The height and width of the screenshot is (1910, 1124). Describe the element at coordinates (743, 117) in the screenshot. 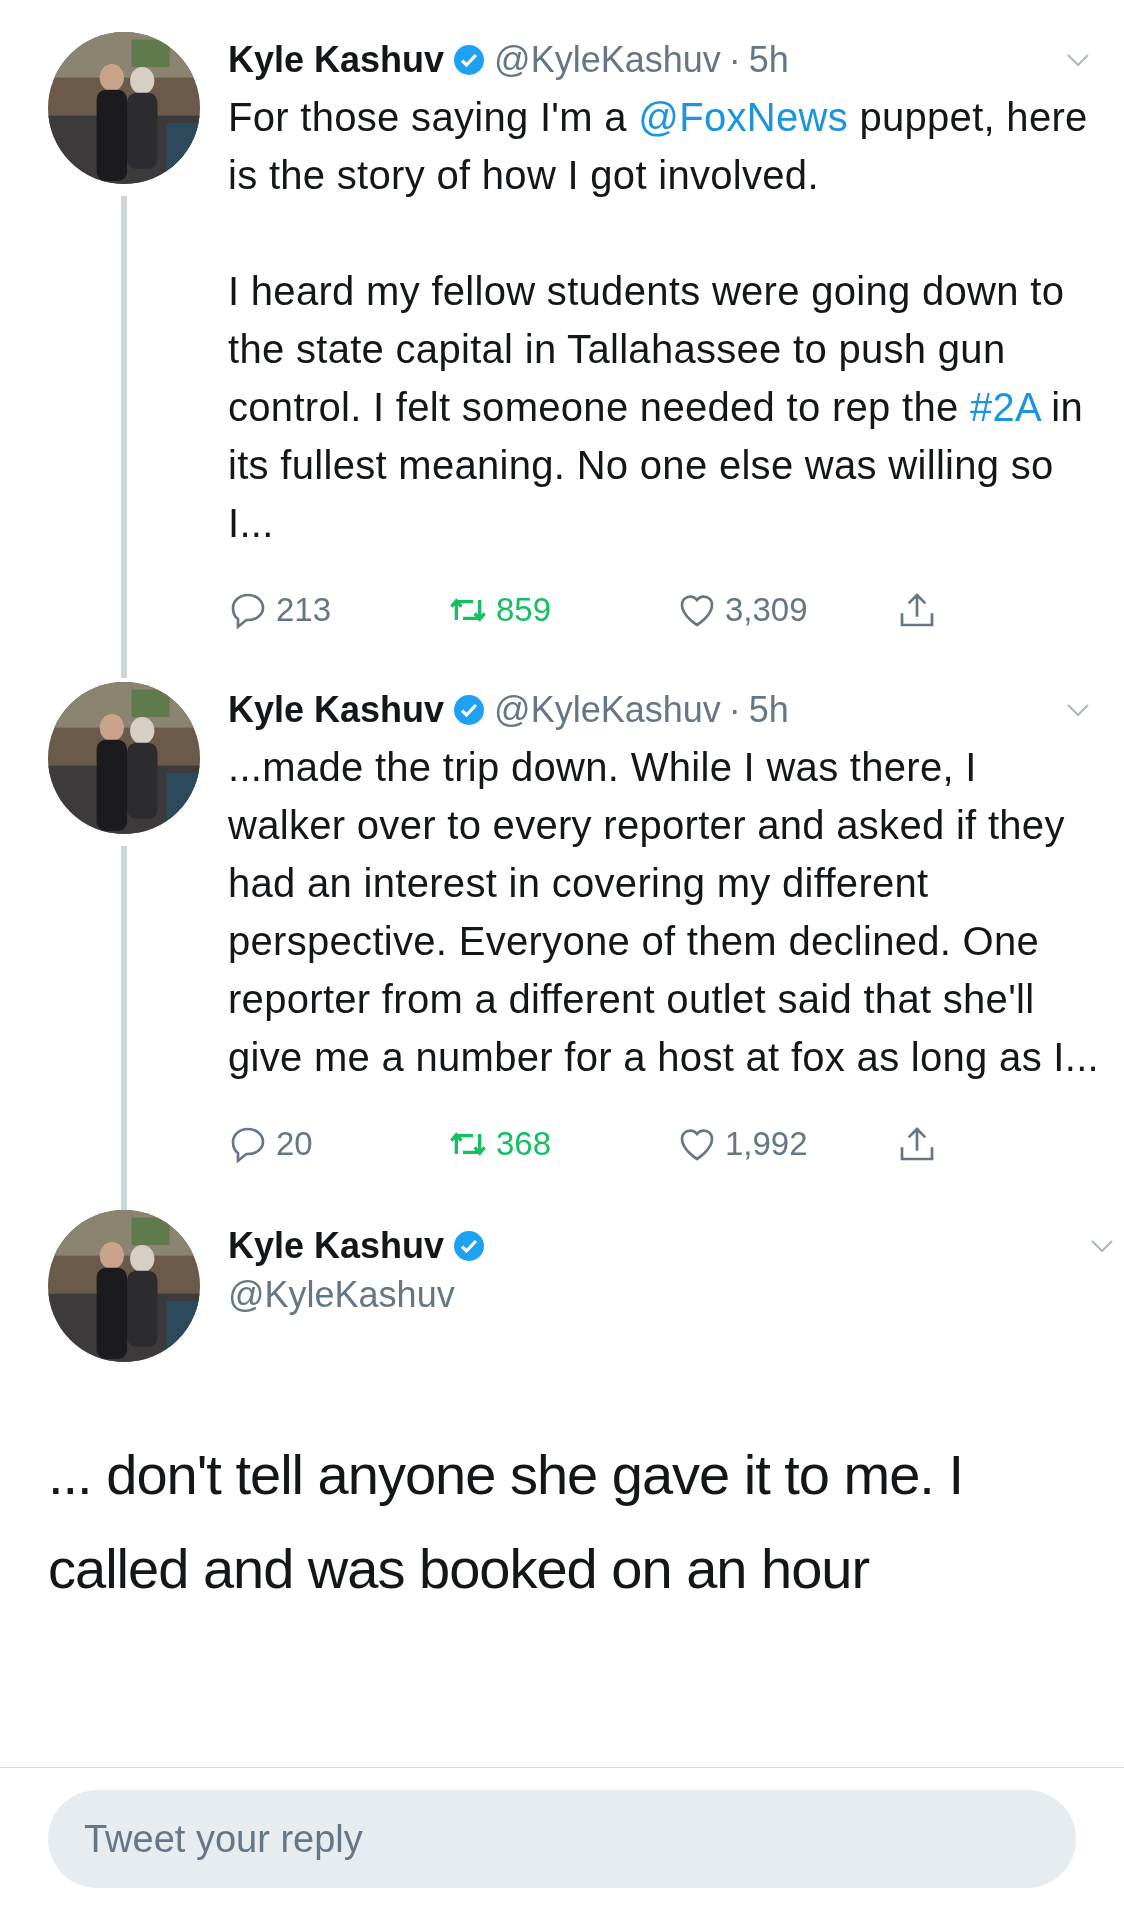

I see `link: @FoxNews` at that location.